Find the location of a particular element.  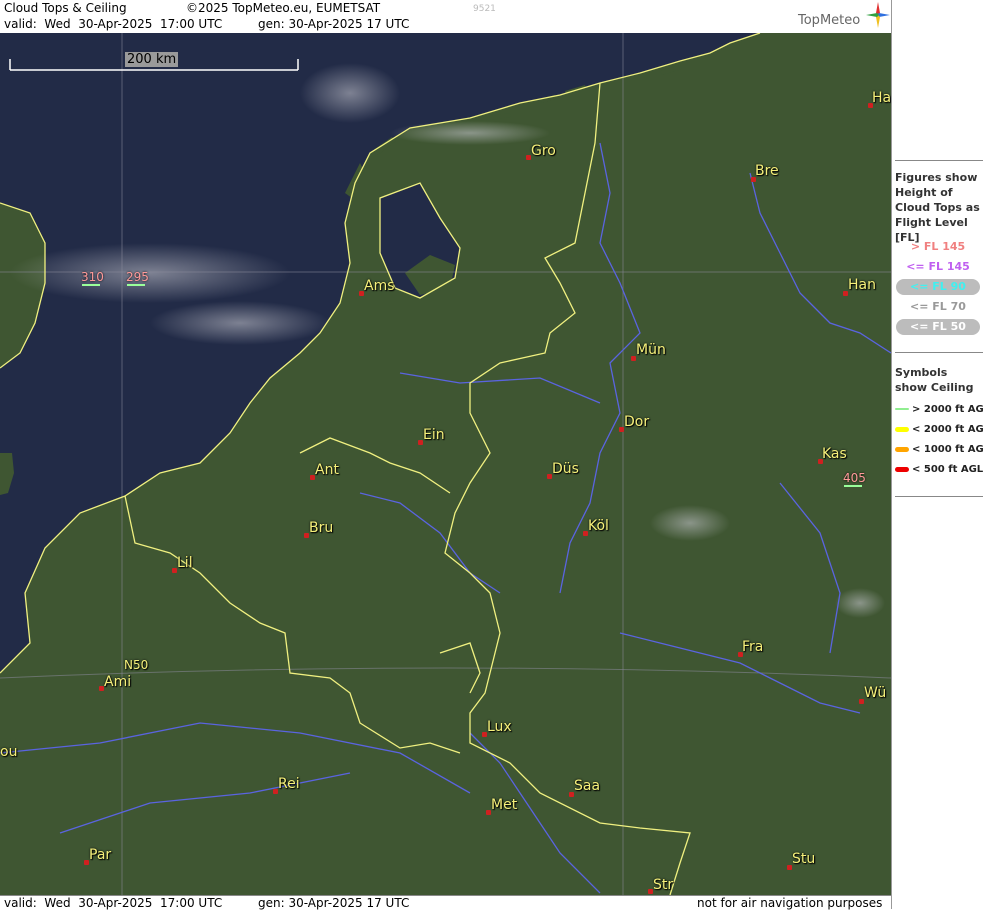

city-label: Bre is located at coordinates (767, 171).